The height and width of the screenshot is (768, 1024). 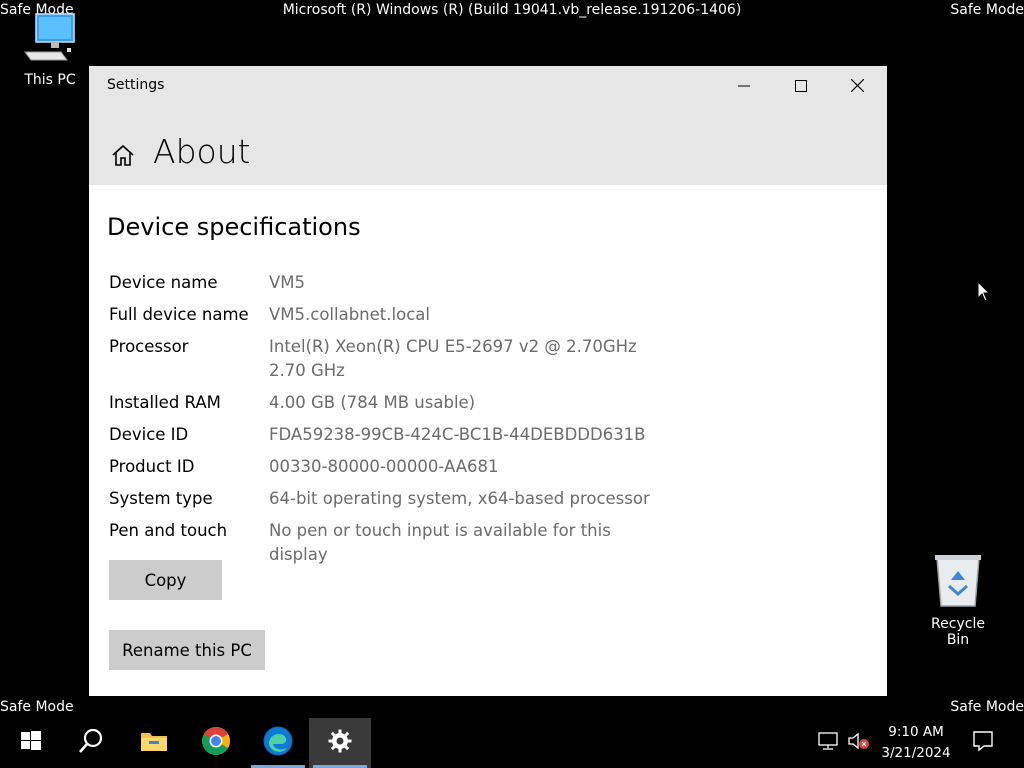 I want to click on page-title: About, so click(x=202, y=151).